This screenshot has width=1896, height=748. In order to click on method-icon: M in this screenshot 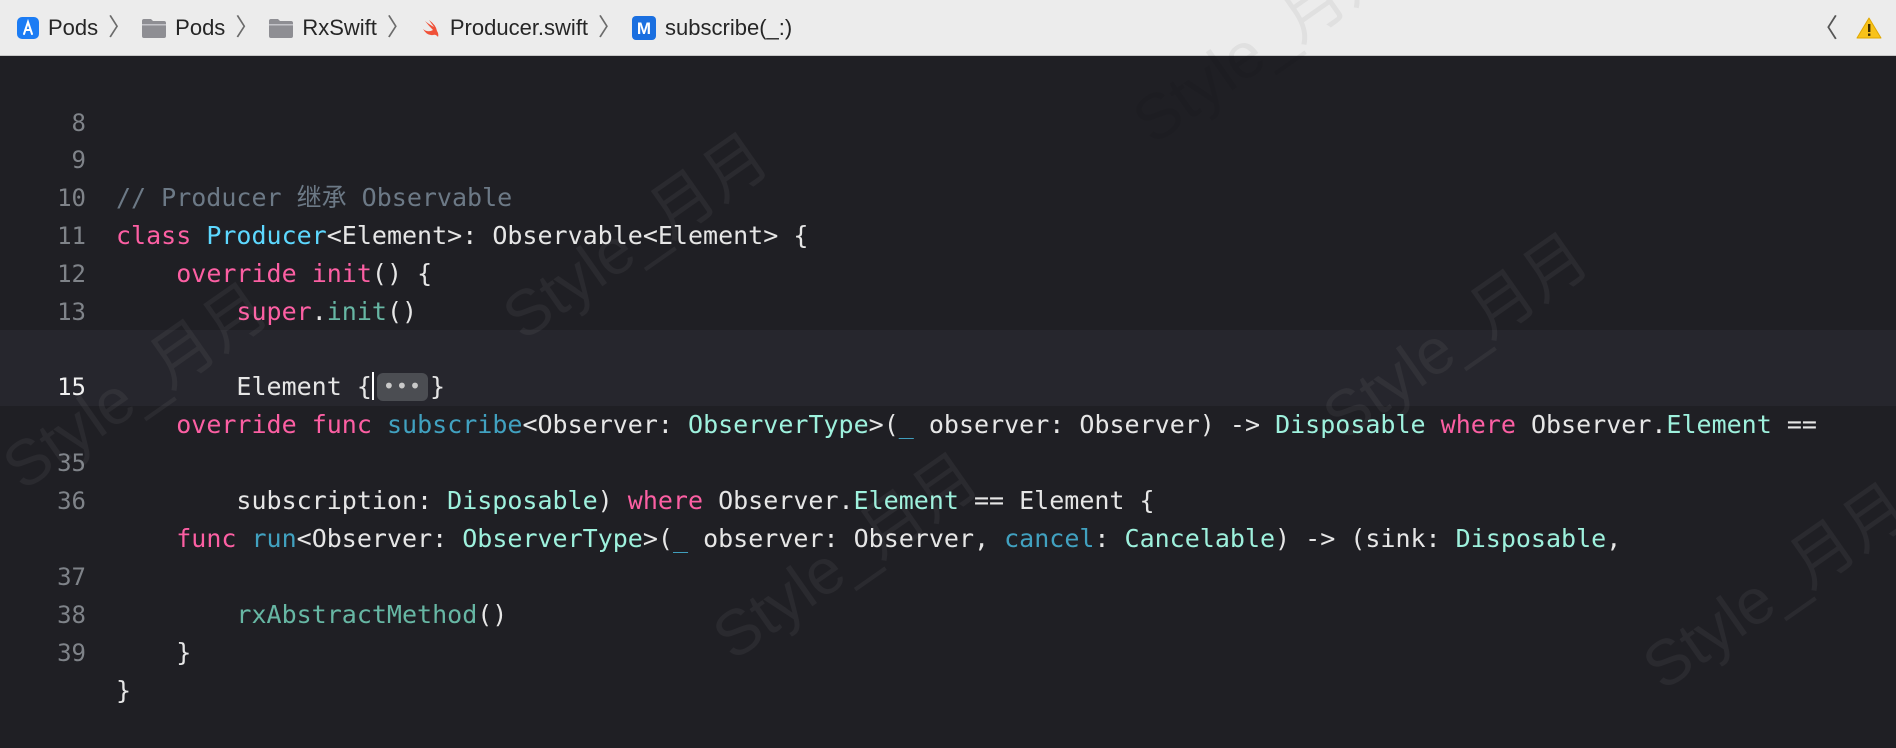, I will do `click(644, 28)`.